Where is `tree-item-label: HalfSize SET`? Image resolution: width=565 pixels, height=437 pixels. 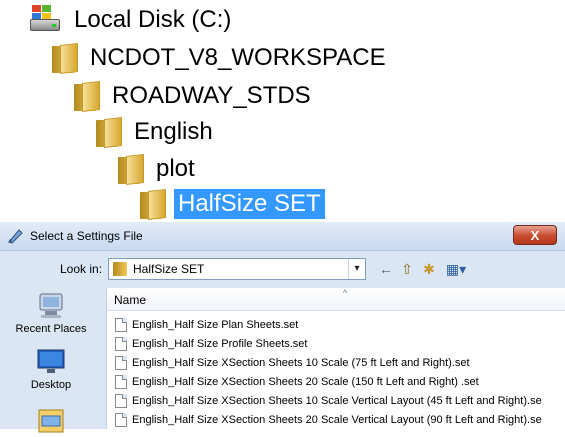 tree-item-label: HalfSize SET is located at coordinates (249, 204).